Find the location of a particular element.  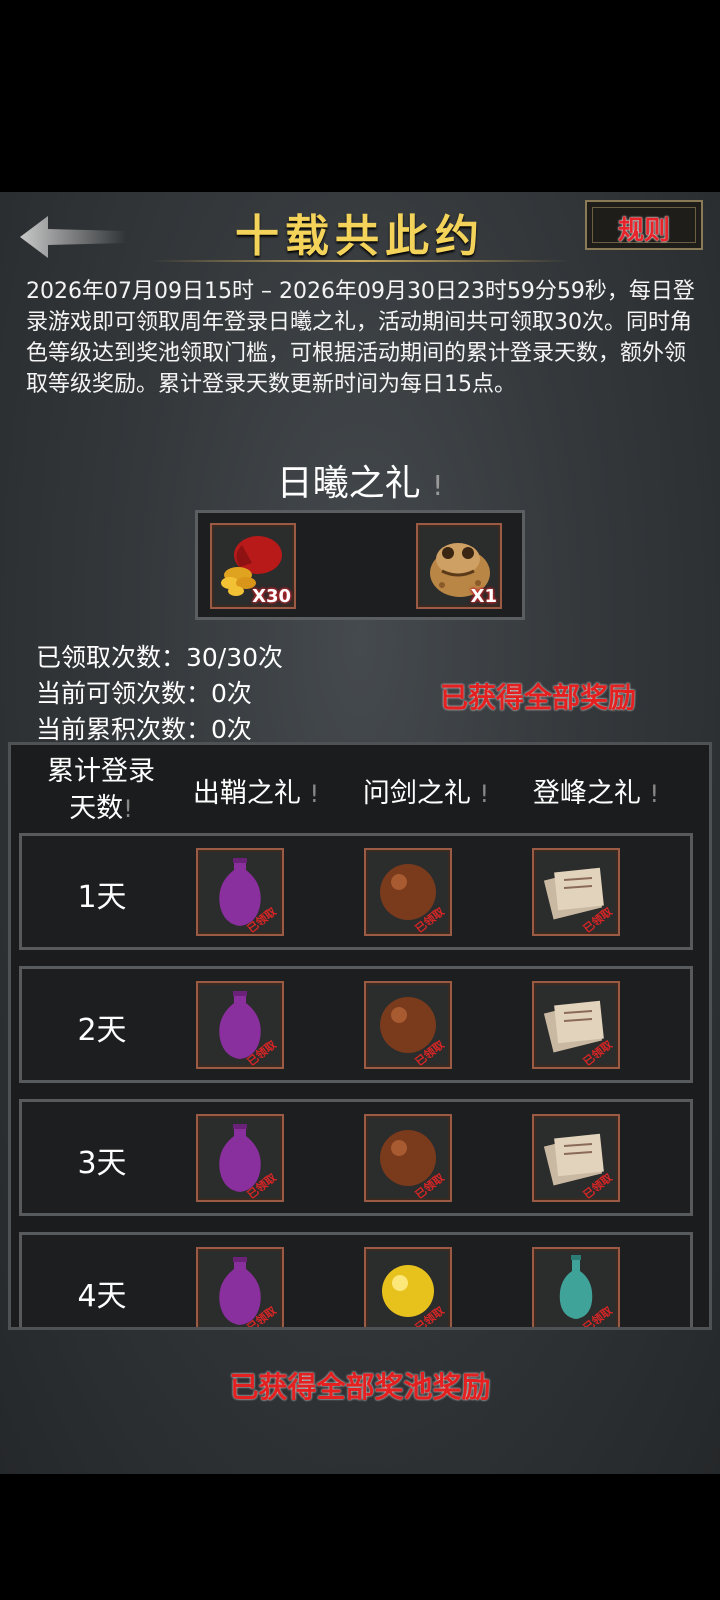

col-header-tier1: 出鞘之礼 ! is located at coordinates (256, 794).